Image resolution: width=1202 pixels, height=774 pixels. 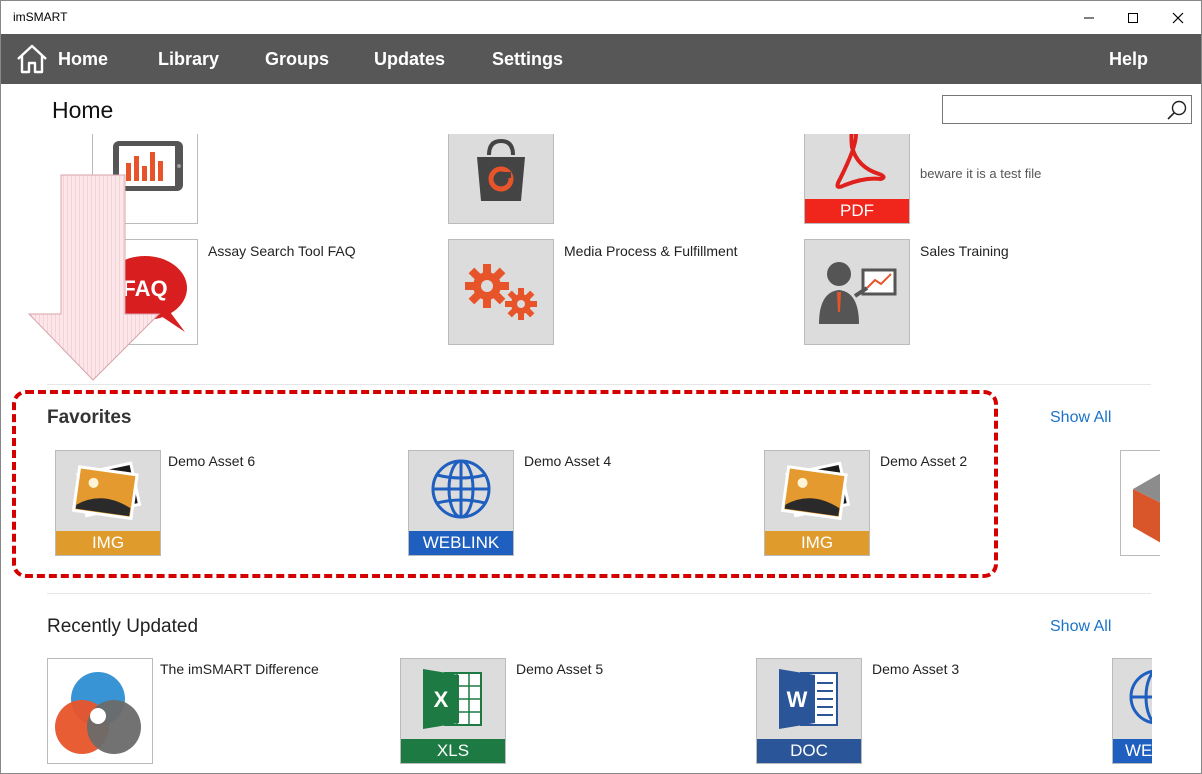 I want to click on nav-groups: Groups, so click(x=297, y=59).